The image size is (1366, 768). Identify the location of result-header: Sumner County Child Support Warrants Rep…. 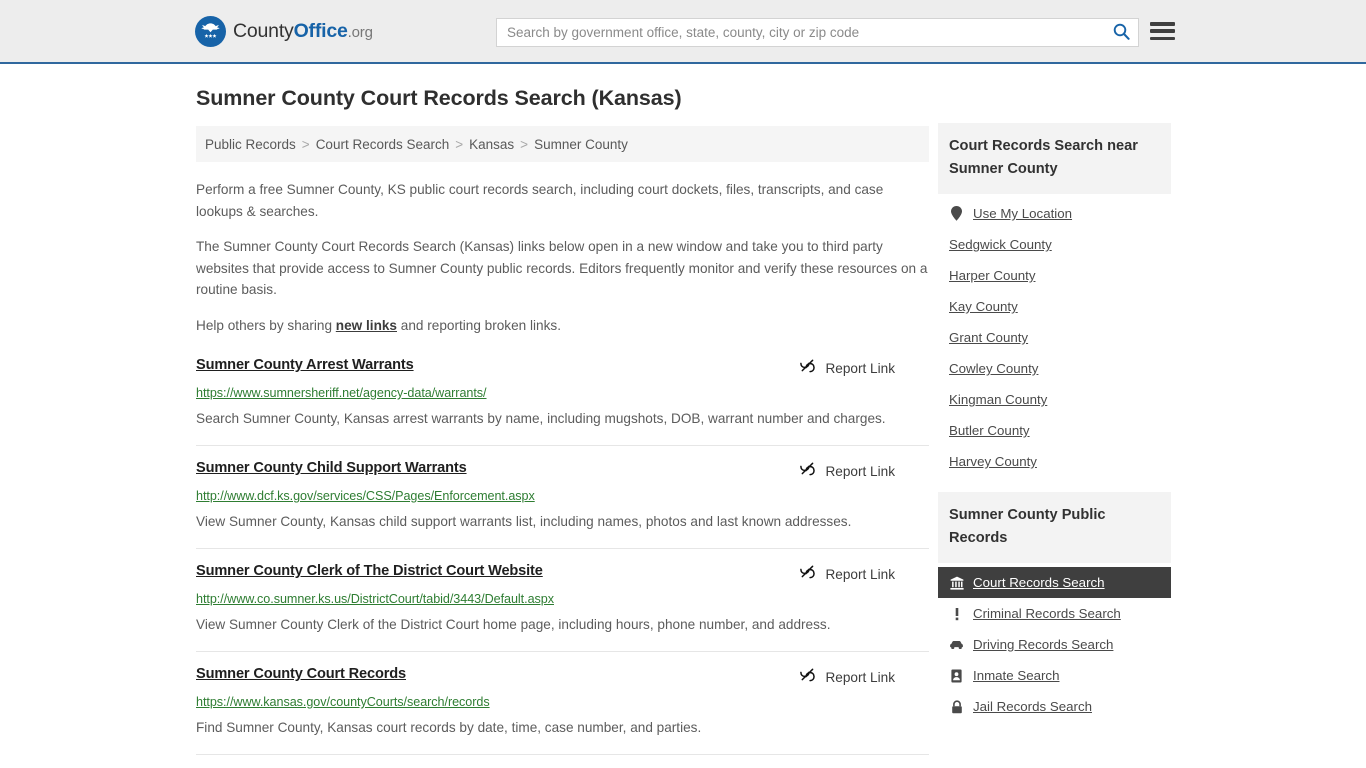
(562, 471).